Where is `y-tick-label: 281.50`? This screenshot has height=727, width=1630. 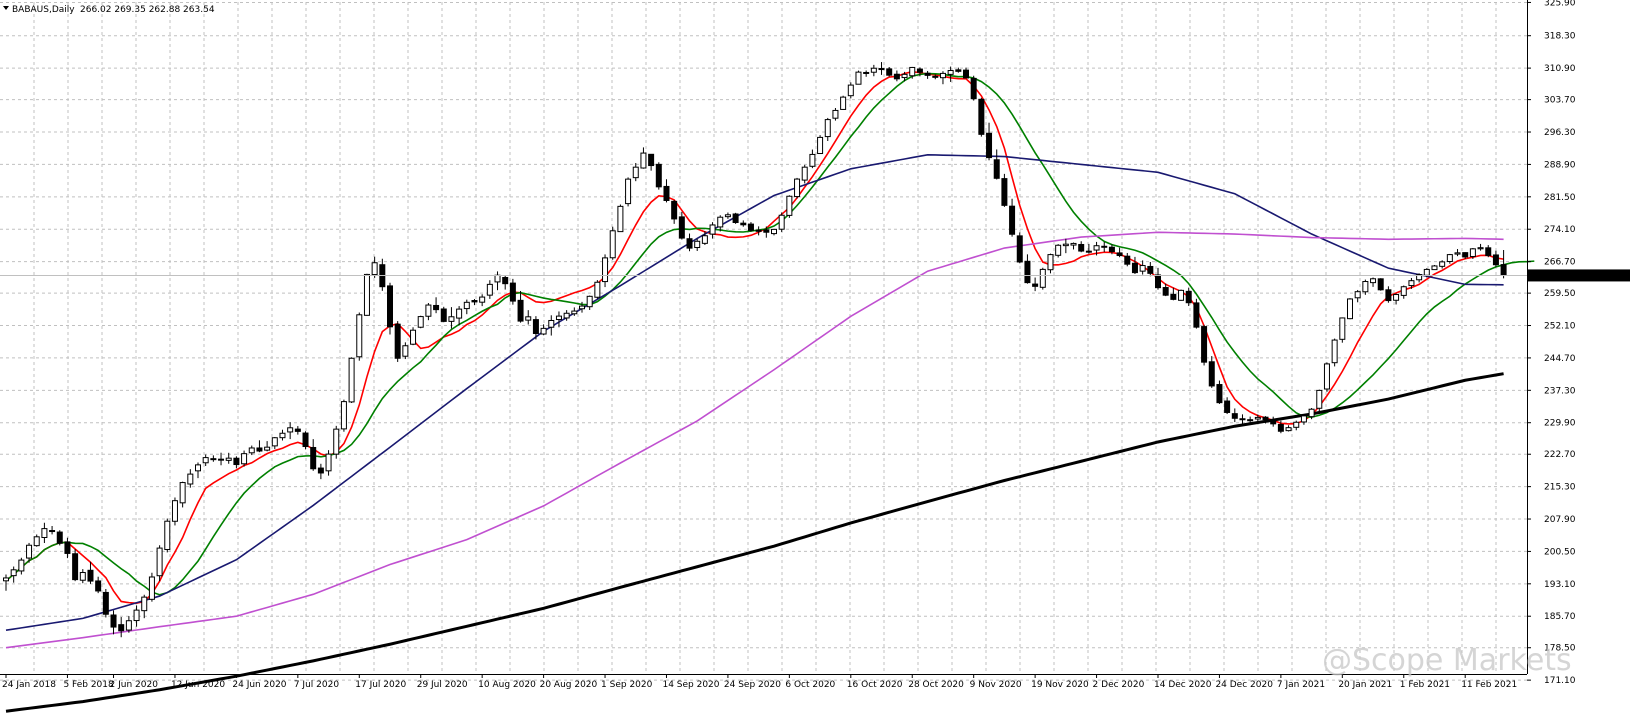
y-tick-label: 281.50 is located at coordinates (1560, 198).